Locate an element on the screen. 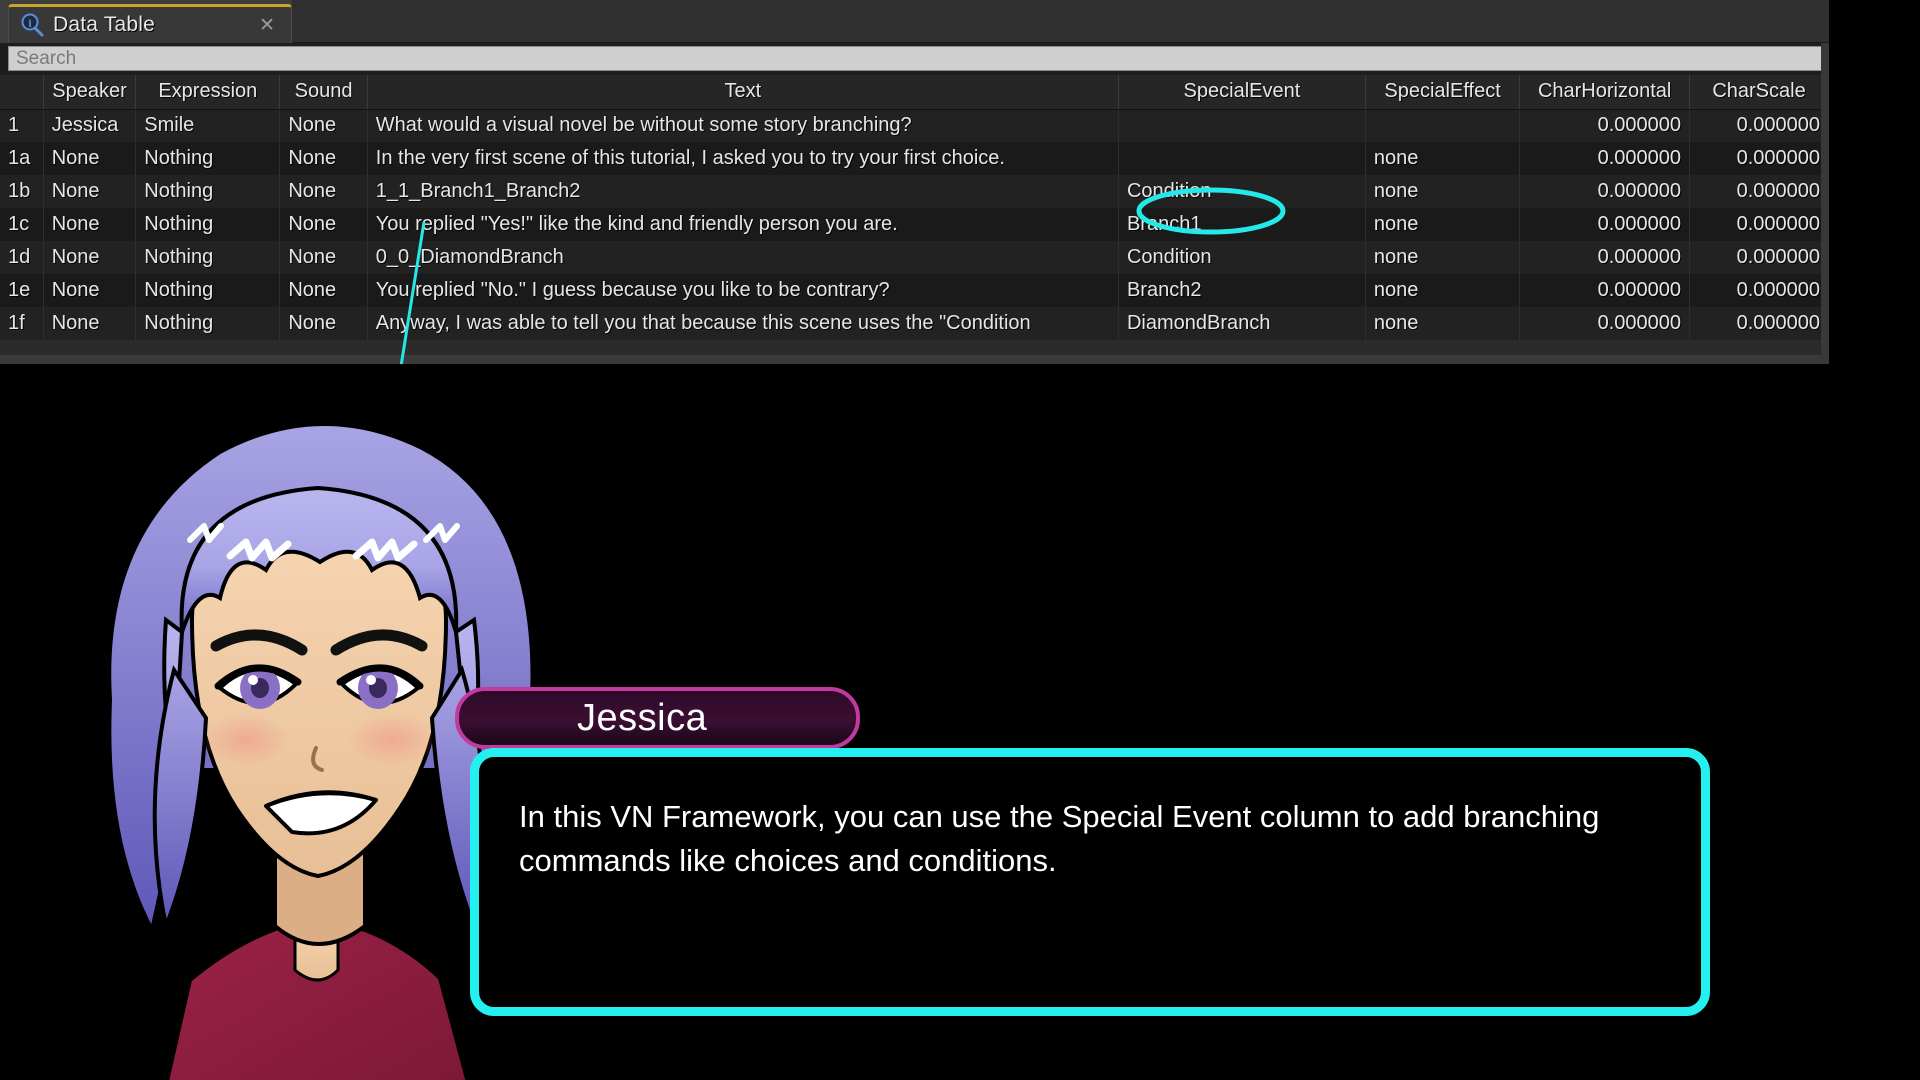  cell-index: 1f is located at coordinates (22, 323).